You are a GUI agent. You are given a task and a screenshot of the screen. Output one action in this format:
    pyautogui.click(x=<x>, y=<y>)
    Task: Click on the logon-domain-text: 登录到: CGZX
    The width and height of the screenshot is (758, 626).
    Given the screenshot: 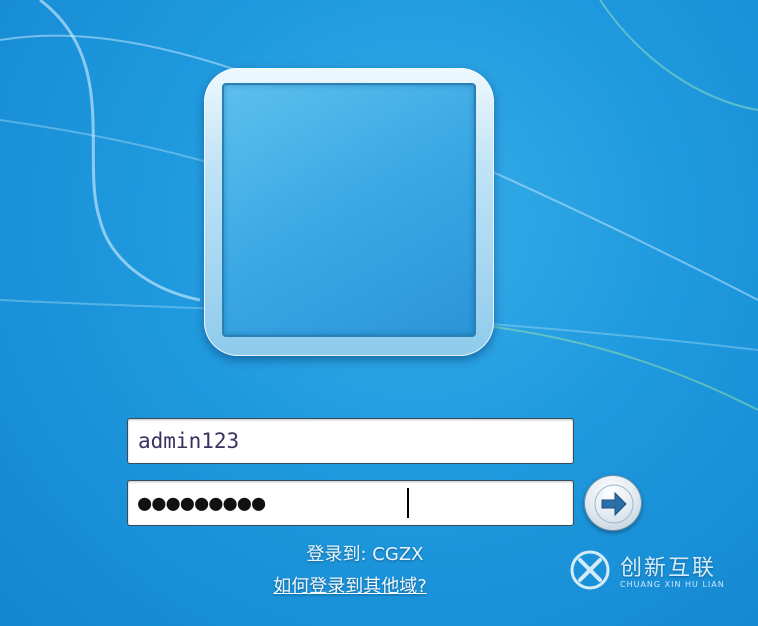 What is the action you would take?
    pyautogui.click(x=365, y=554)
    